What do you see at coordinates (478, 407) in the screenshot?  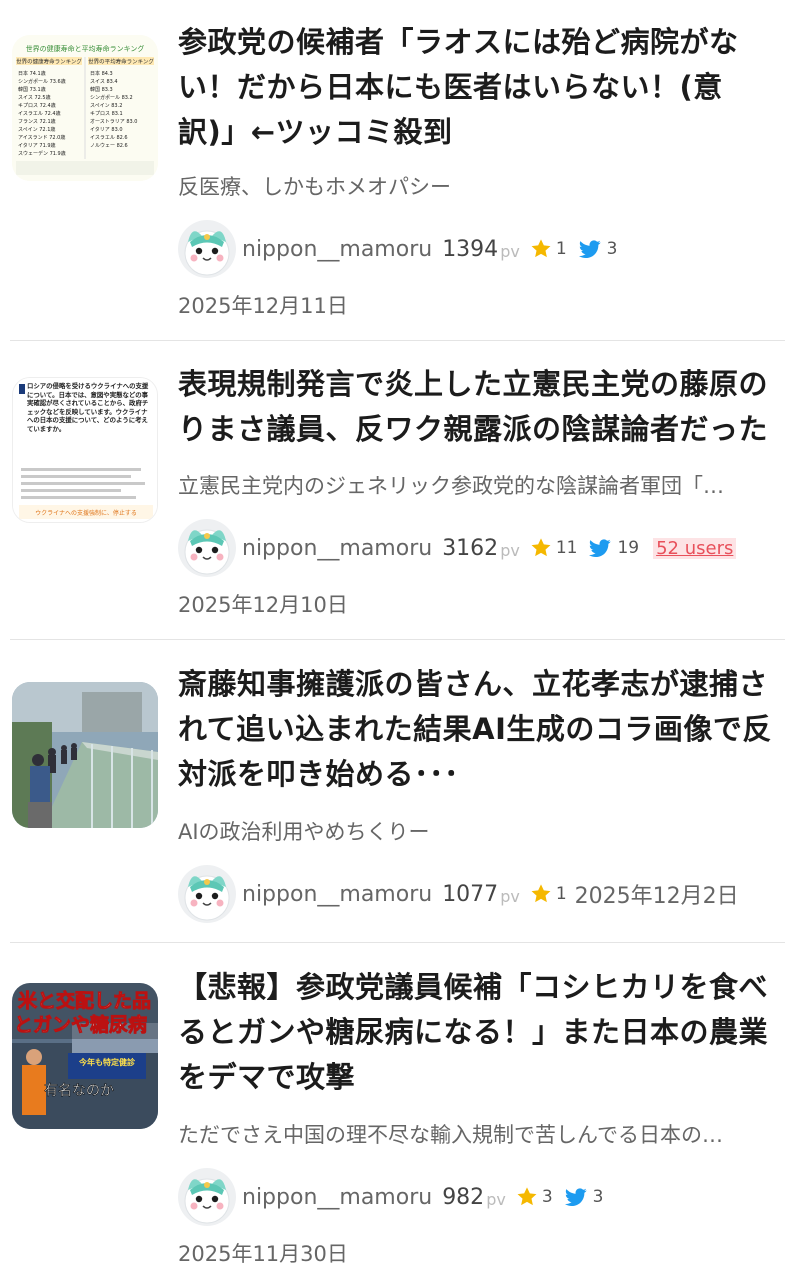 I see `article-title: 表現規制発言で炎上した立憲民主党の藤原のりまさ議員、反ワク親露派の陰謀論者だった` at bounding box center [478, 407].